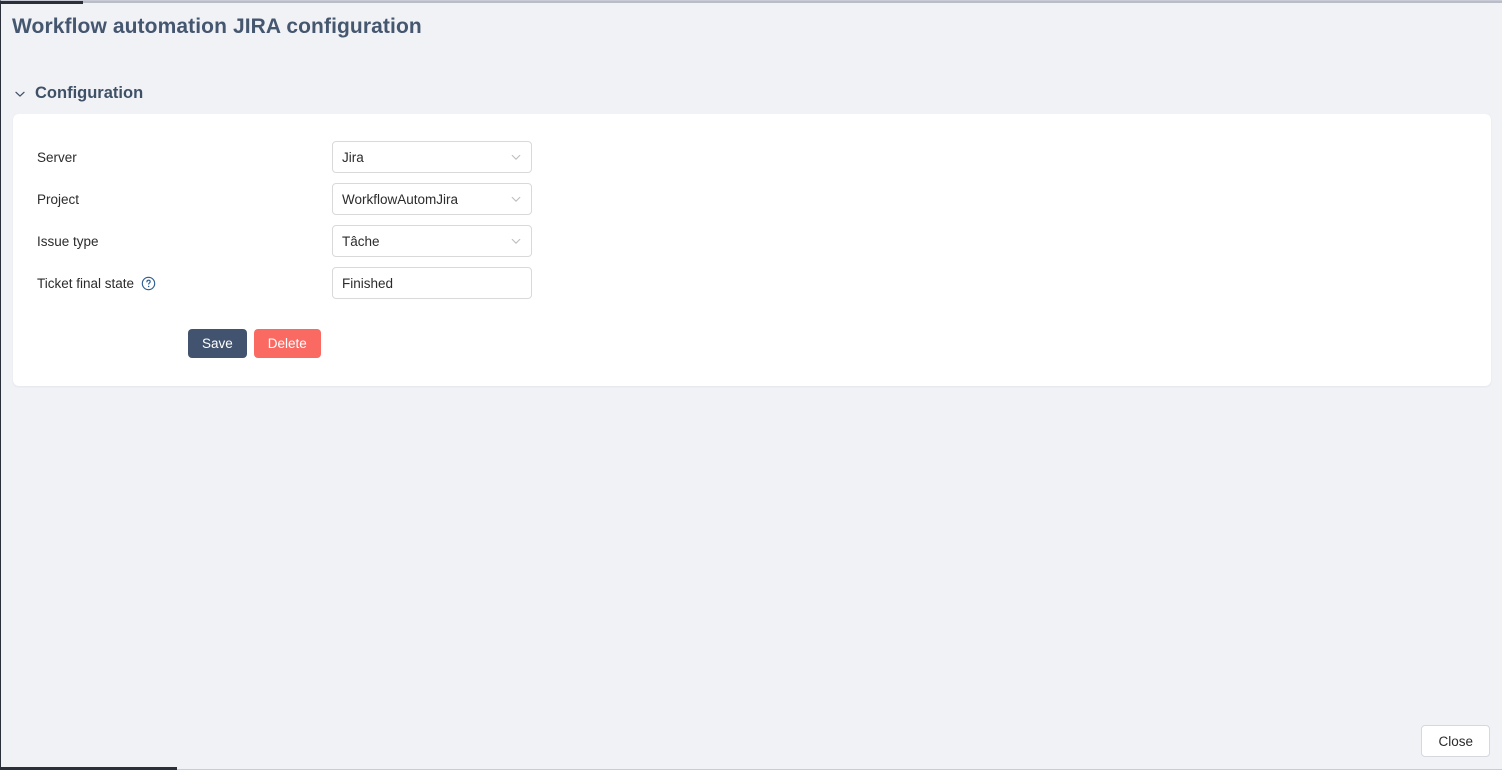 The image size is (1502, 770). I want to click on server-select: Jira, so click(432, 157).